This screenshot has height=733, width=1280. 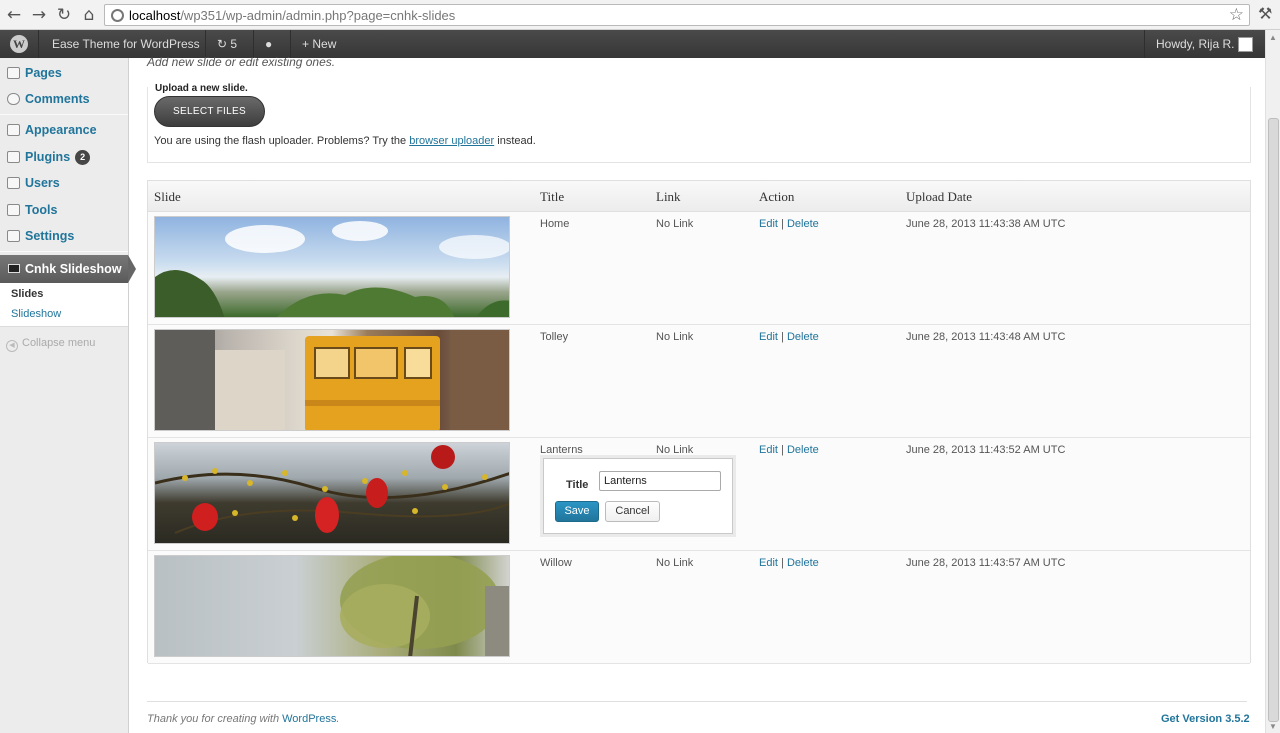 What do you see at coordinates (42, 183) in the screenshot?
I see `sidebar-item-label: Users` at bounding box center [42, 183].